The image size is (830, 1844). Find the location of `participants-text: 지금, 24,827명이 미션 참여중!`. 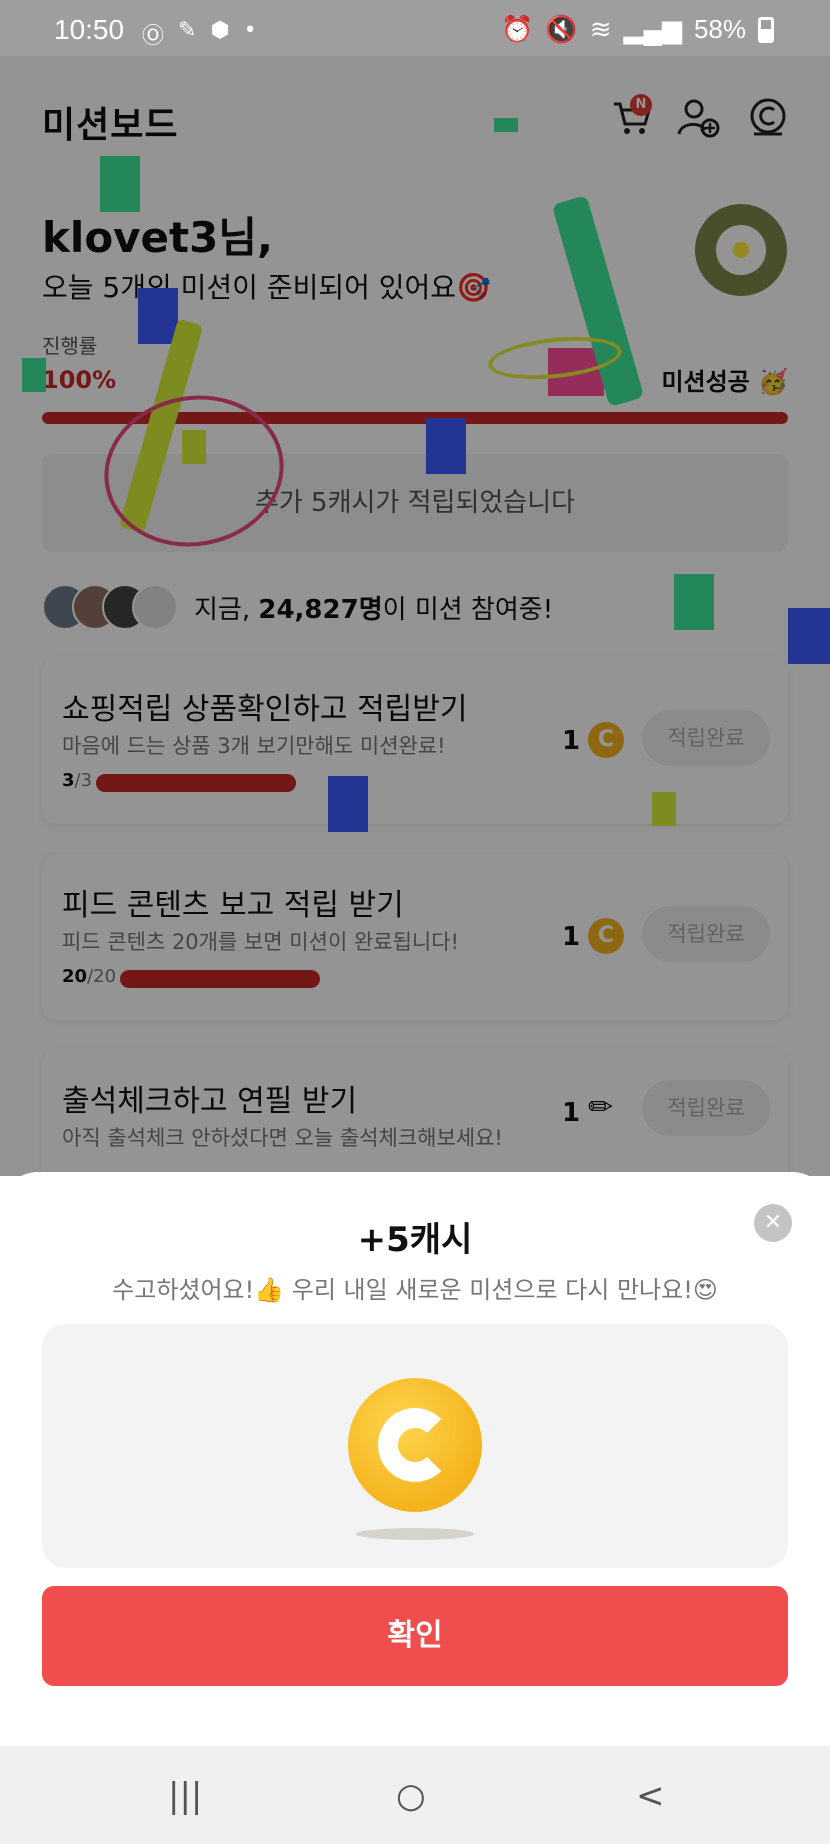

participants-text: 지금, 24,827명이 미션 참여중! is located at coordinates (373, 607).